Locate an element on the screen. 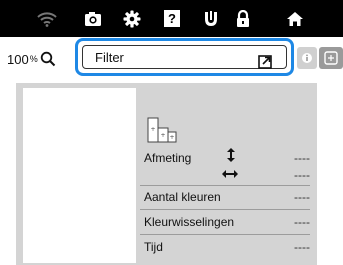 This screenshot has width=343, height=265. color-changes-label: Kleurwisselingen is located at coordinates (189, 222).